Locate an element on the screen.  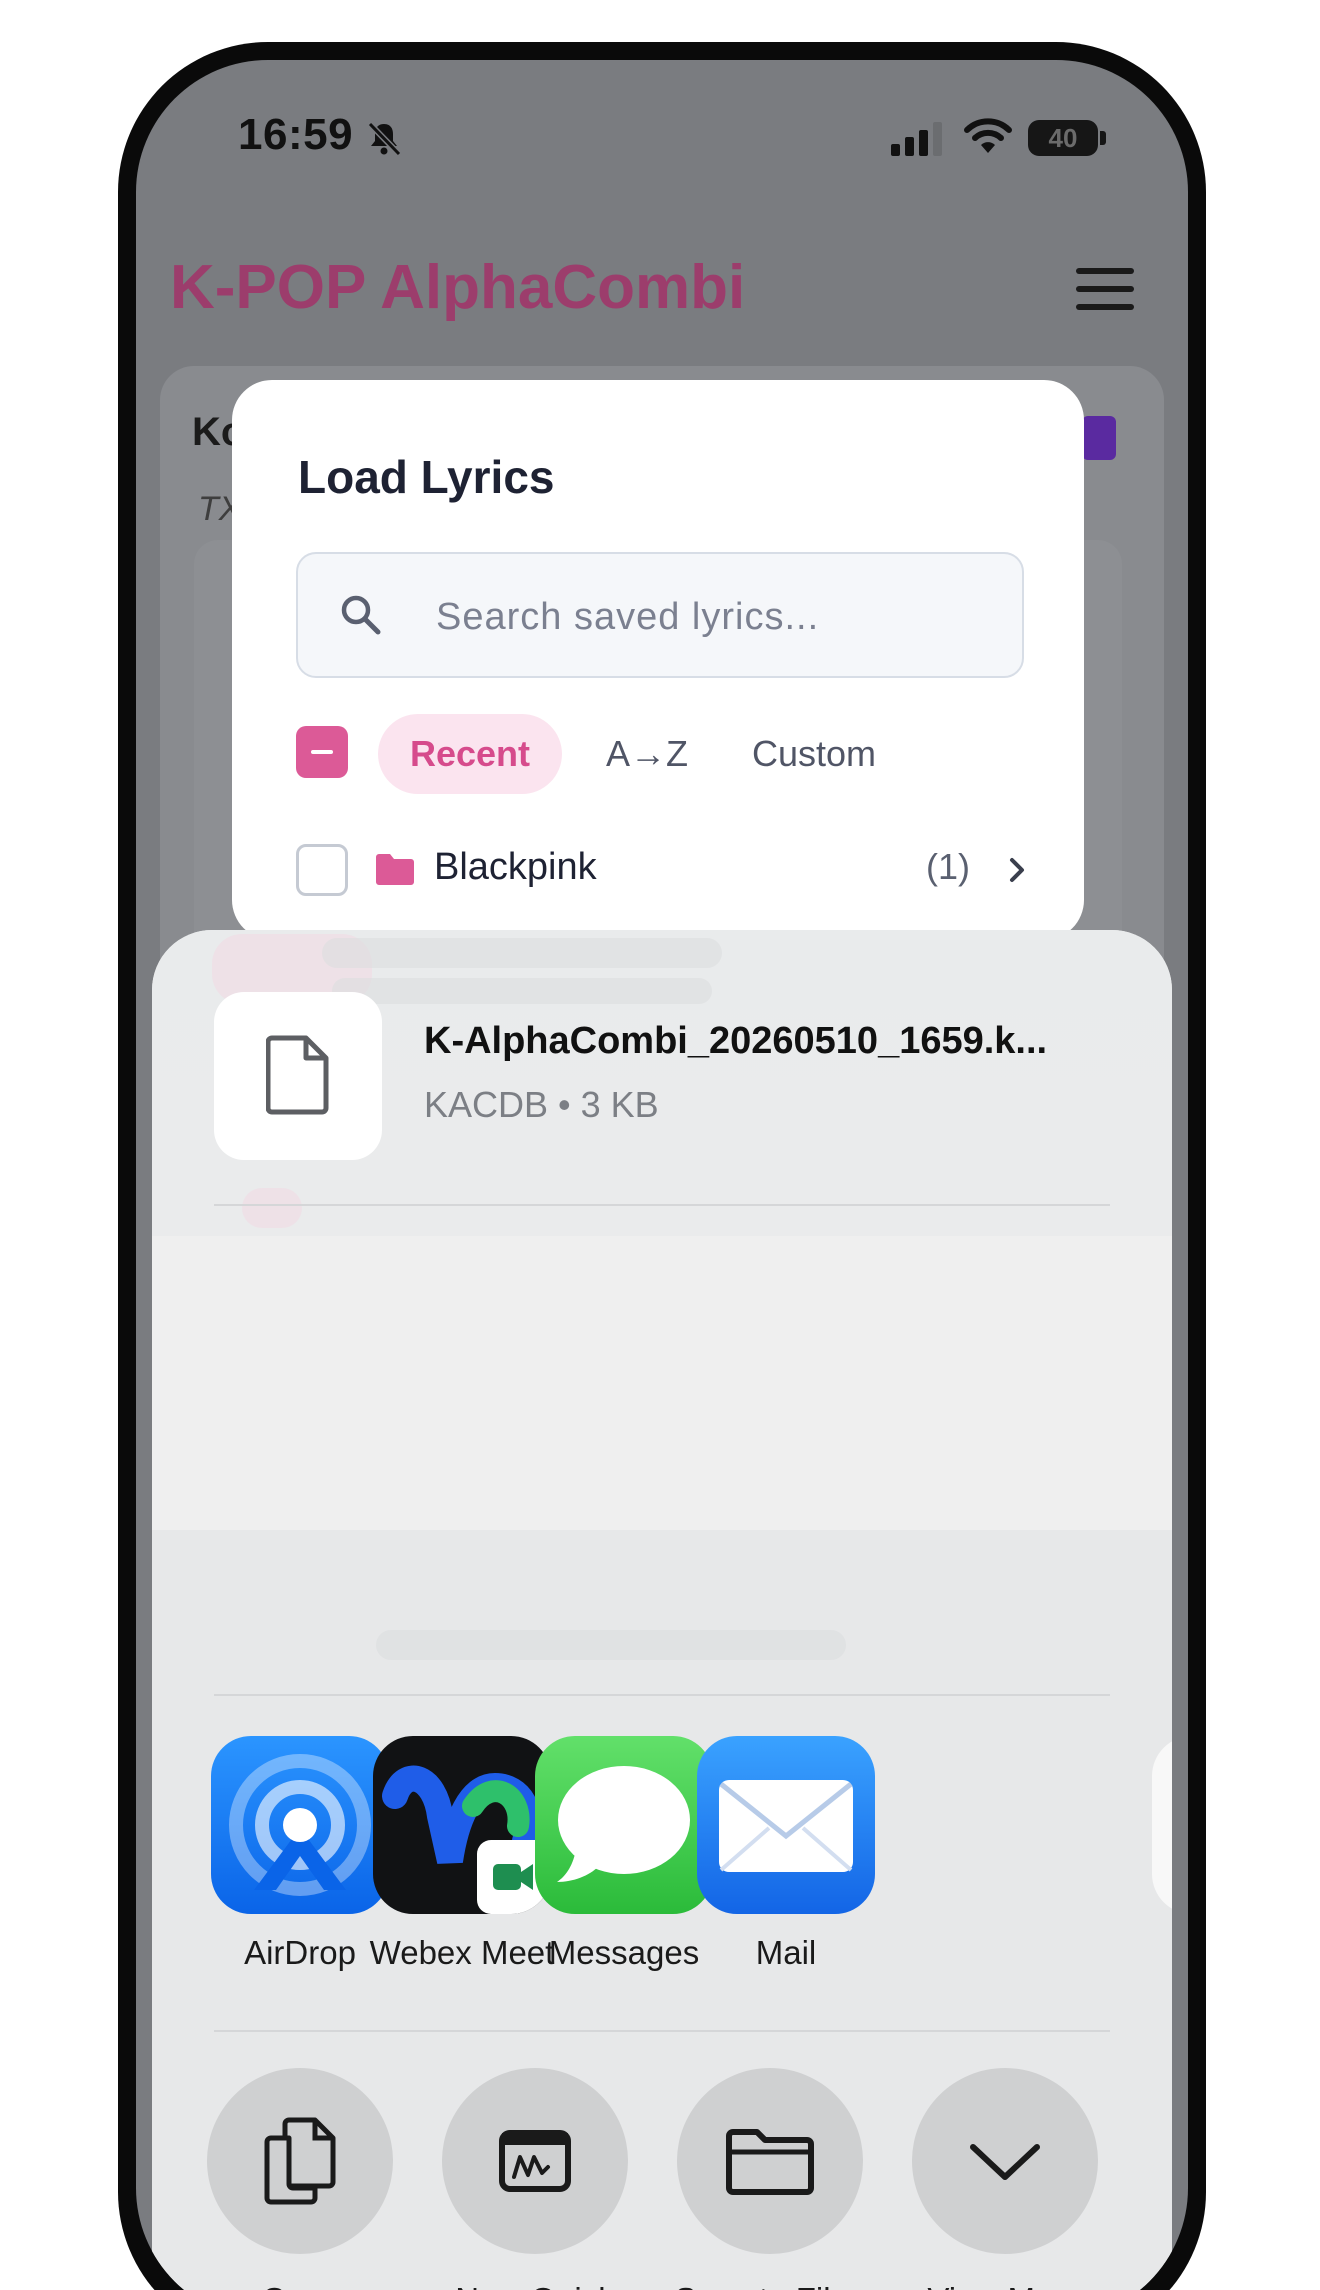
chevron-right-icon is located at coordinates (1017, 870).